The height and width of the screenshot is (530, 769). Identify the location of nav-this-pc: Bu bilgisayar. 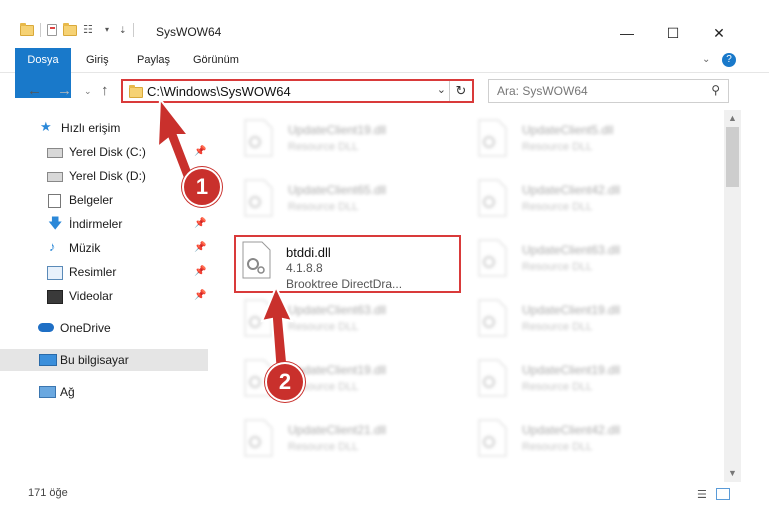
(104, 360).